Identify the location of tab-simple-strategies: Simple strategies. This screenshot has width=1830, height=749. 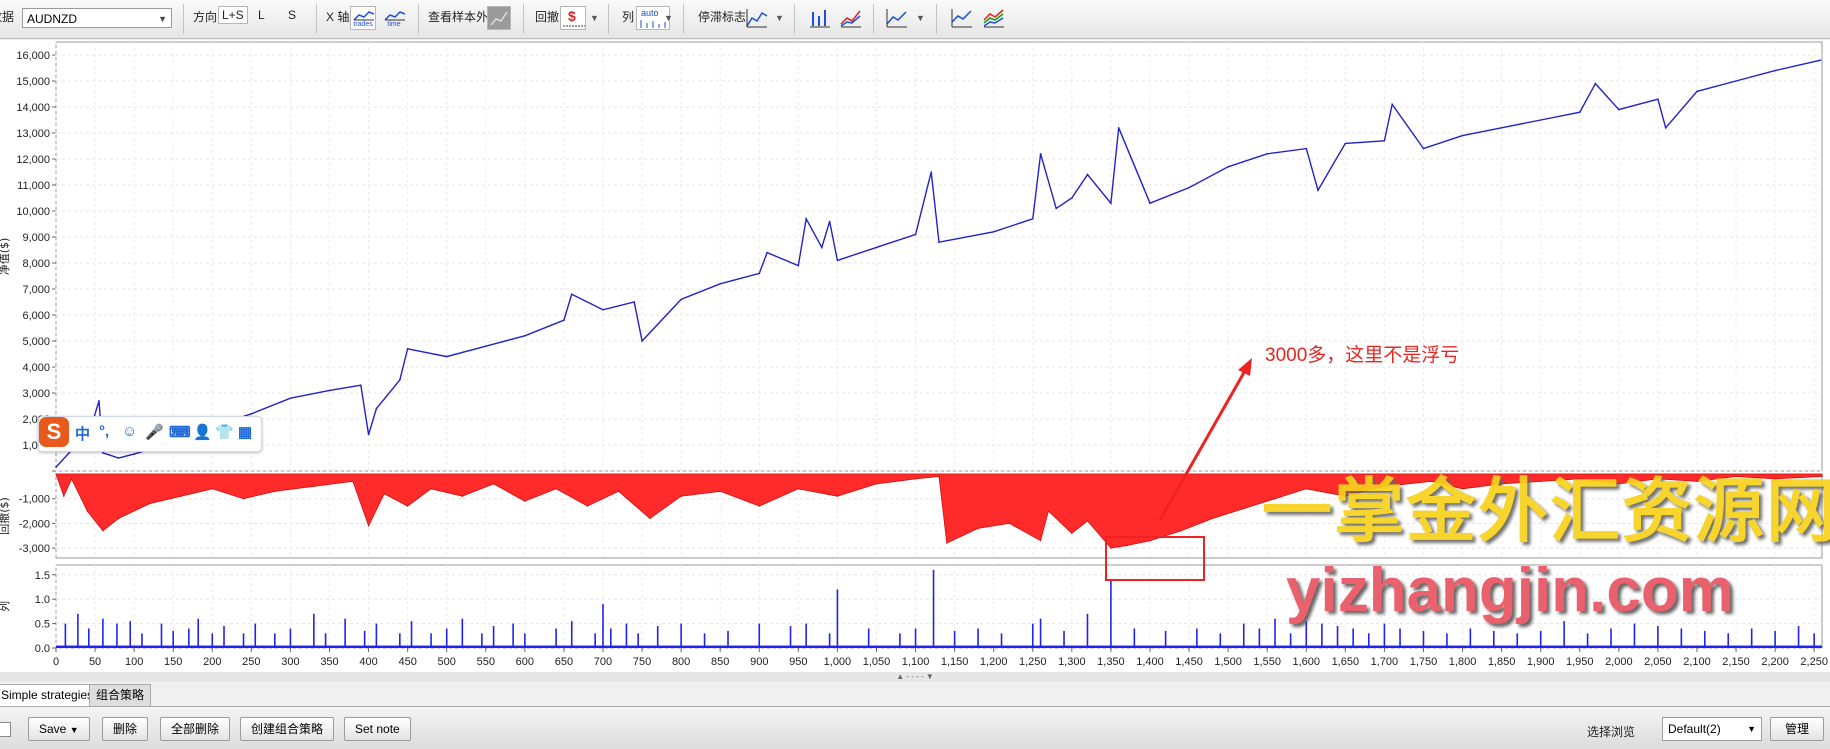
(50, 695).